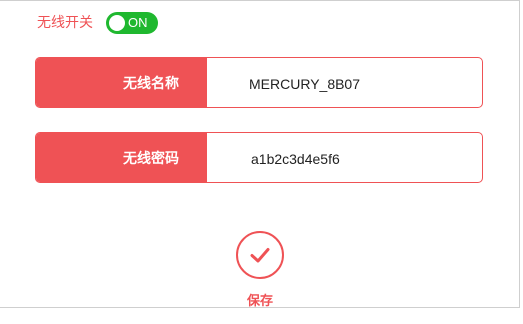 This screenshot has width=523, height=324. I want to click on ssid-input, so click(344, 82).